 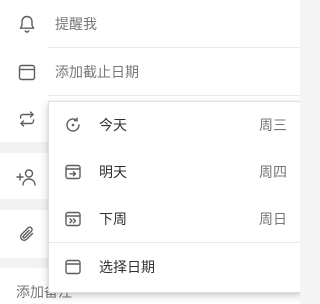 I want to click on menu-item-label: 下周, so click(x=113, y=220).